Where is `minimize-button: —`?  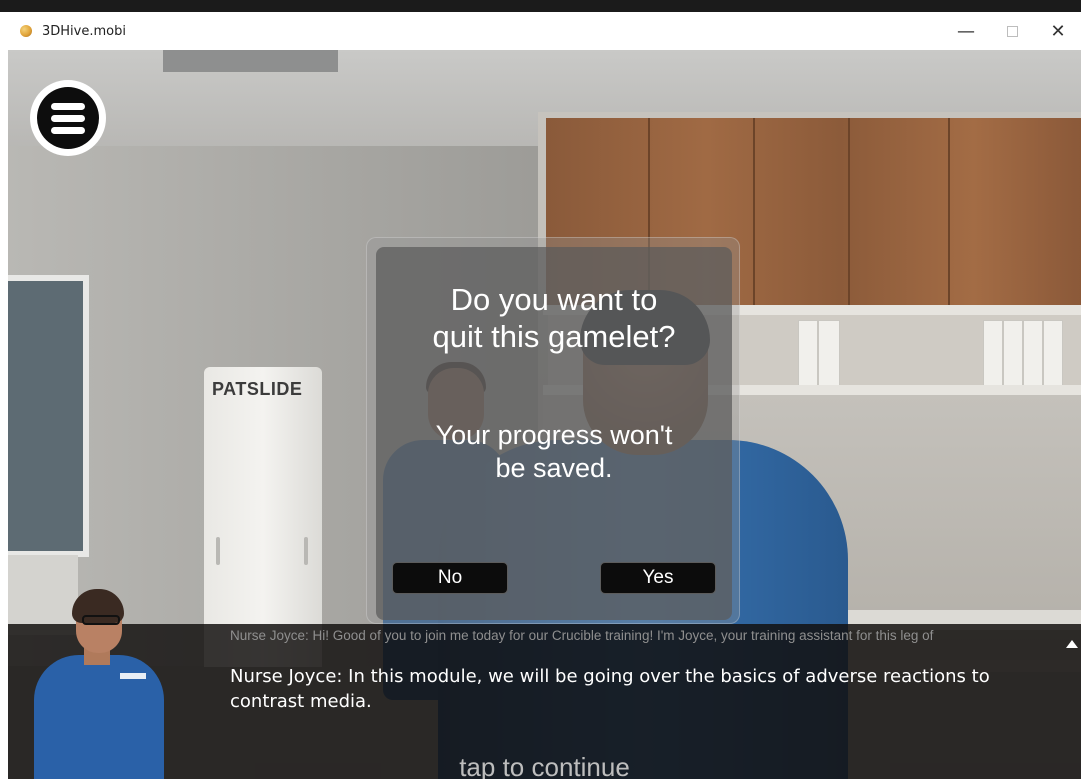
minimize-button: — is located at coordinates (966, 31).